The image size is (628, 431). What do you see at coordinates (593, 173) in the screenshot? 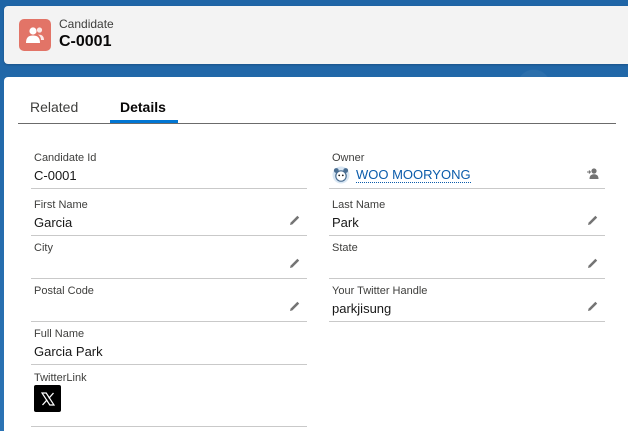
I see `change-owner-icon` at bounding box center [593, 173].